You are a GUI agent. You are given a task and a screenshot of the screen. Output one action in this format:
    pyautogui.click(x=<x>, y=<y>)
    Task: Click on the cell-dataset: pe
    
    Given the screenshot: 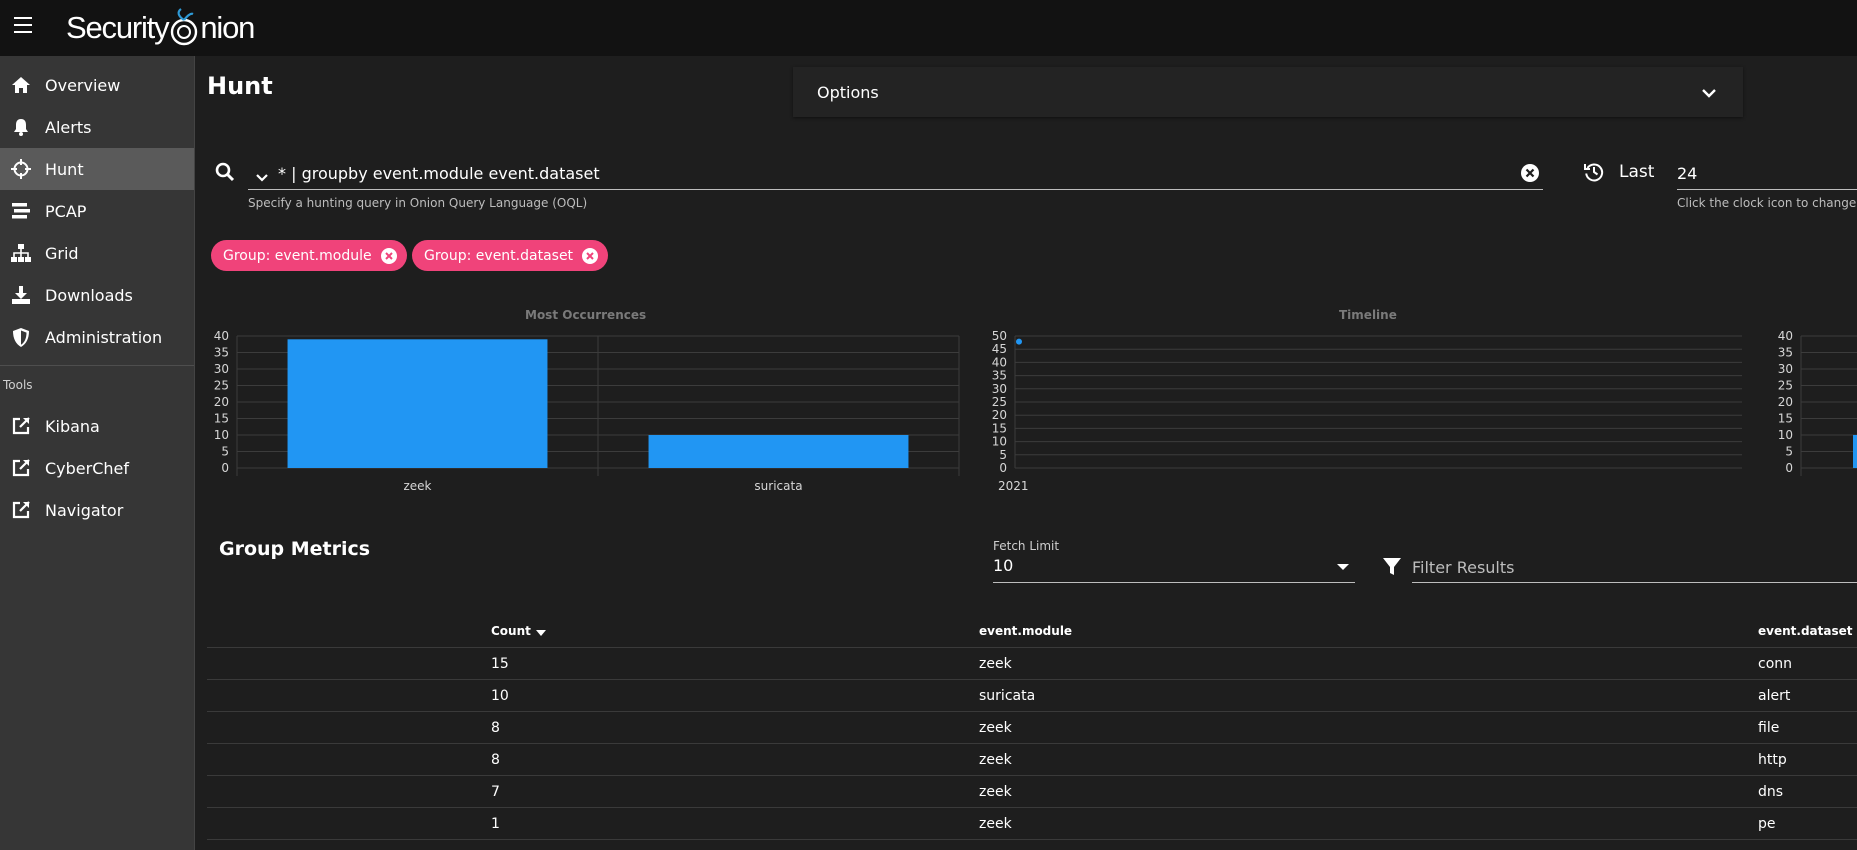 What is the action you would take?
    pyautogui.click(x=1767, y=824)
    